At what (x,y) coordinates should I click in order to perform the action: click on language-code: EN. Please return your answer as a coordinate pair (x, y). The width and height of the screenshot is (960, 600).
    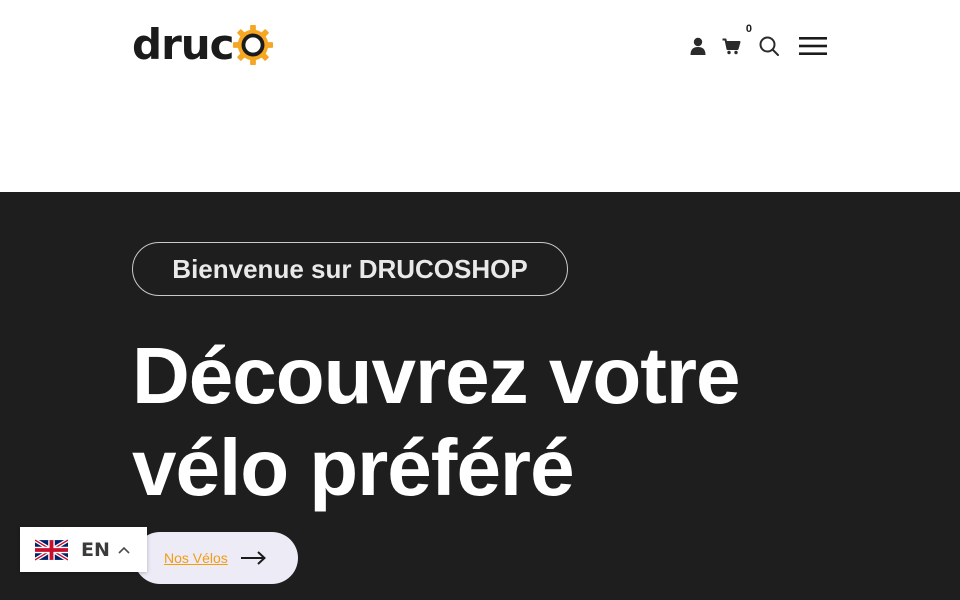
    Looking at the image, I should click on (95, 549).